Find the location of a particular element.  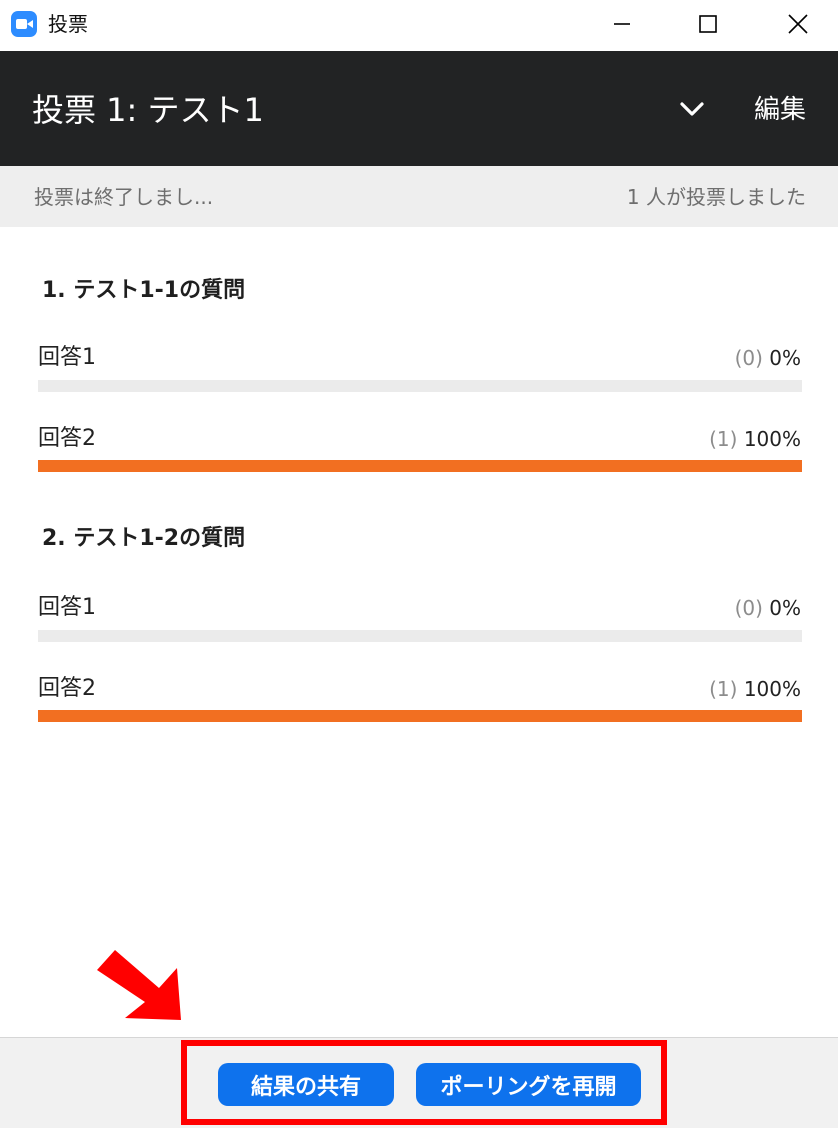

maximize-icon is located at coordinates (708, 24).